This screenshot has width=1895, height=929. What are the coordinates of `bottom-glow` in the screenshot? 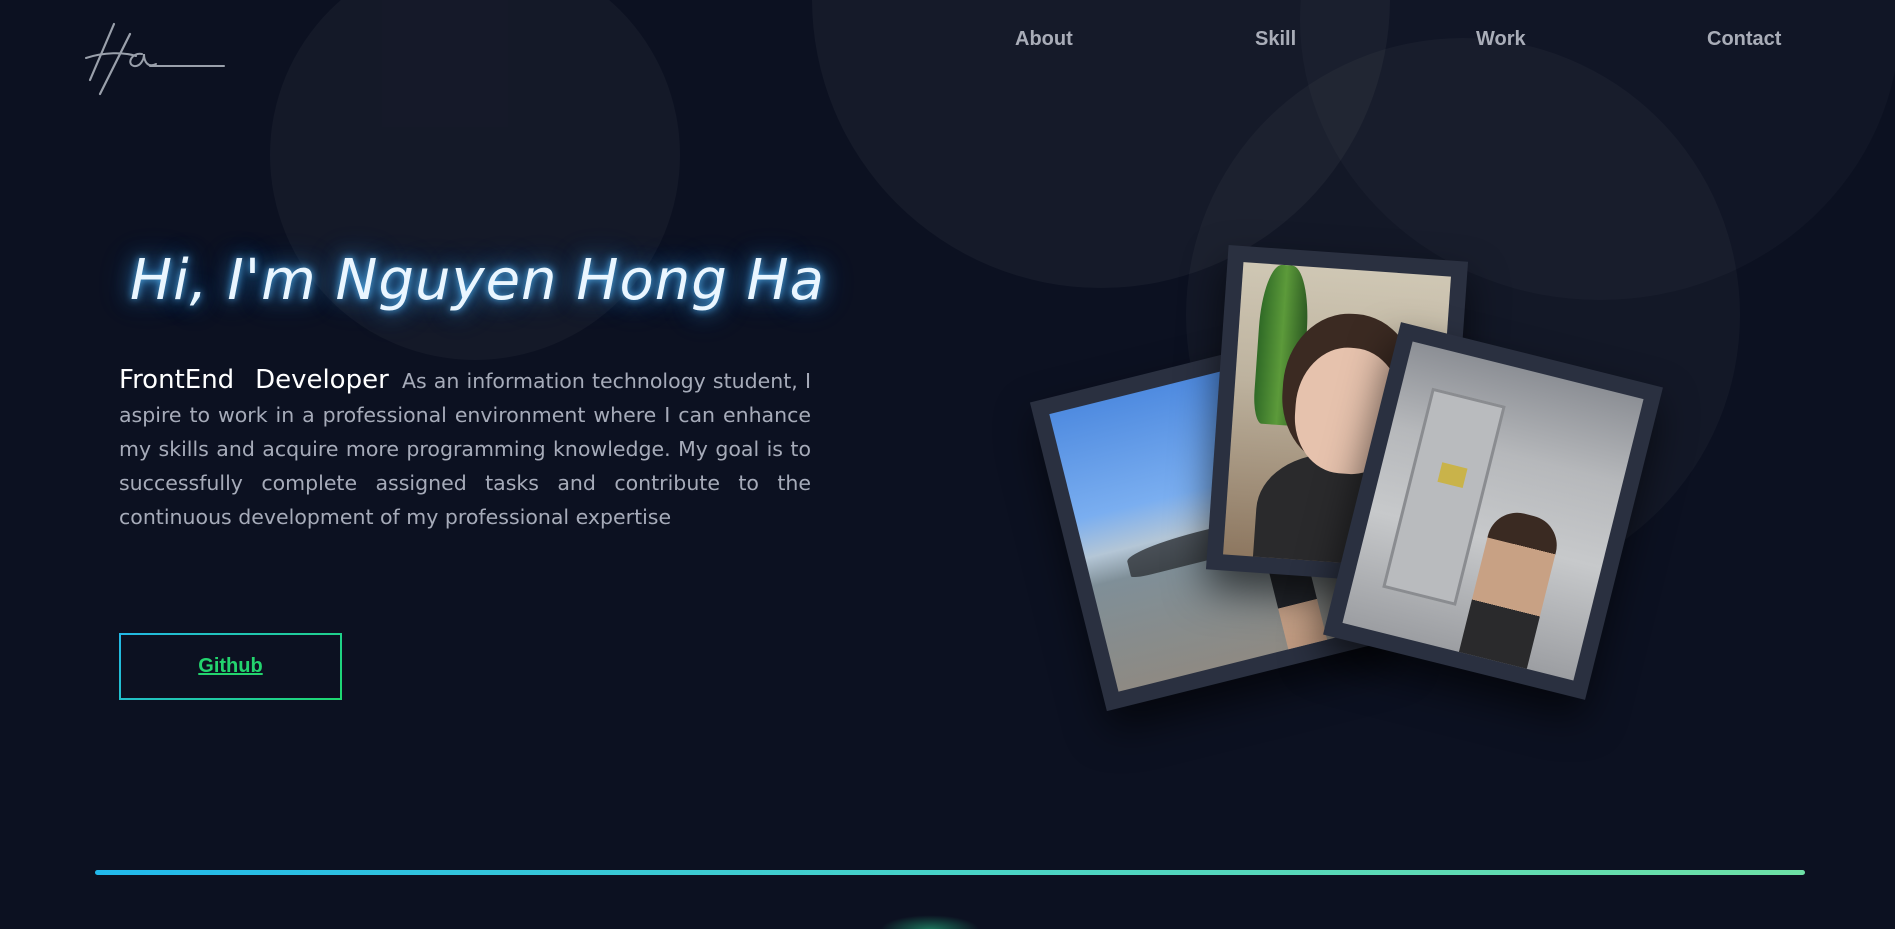 It's located at (930, 922).